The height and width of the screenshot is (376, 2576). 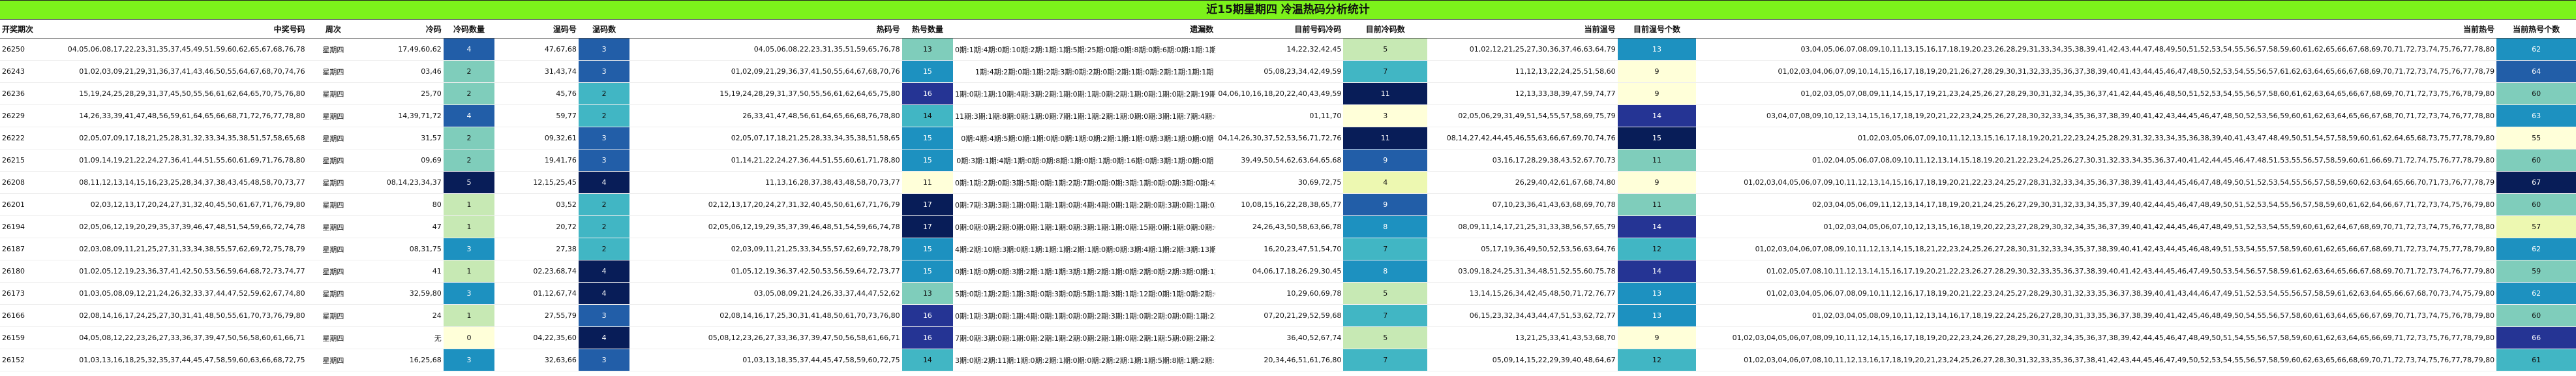 What do you see at coordinates (401, 204) in the screenshot?
I see `cell-cold-numbers: 80` at bounding box center [401, 204].